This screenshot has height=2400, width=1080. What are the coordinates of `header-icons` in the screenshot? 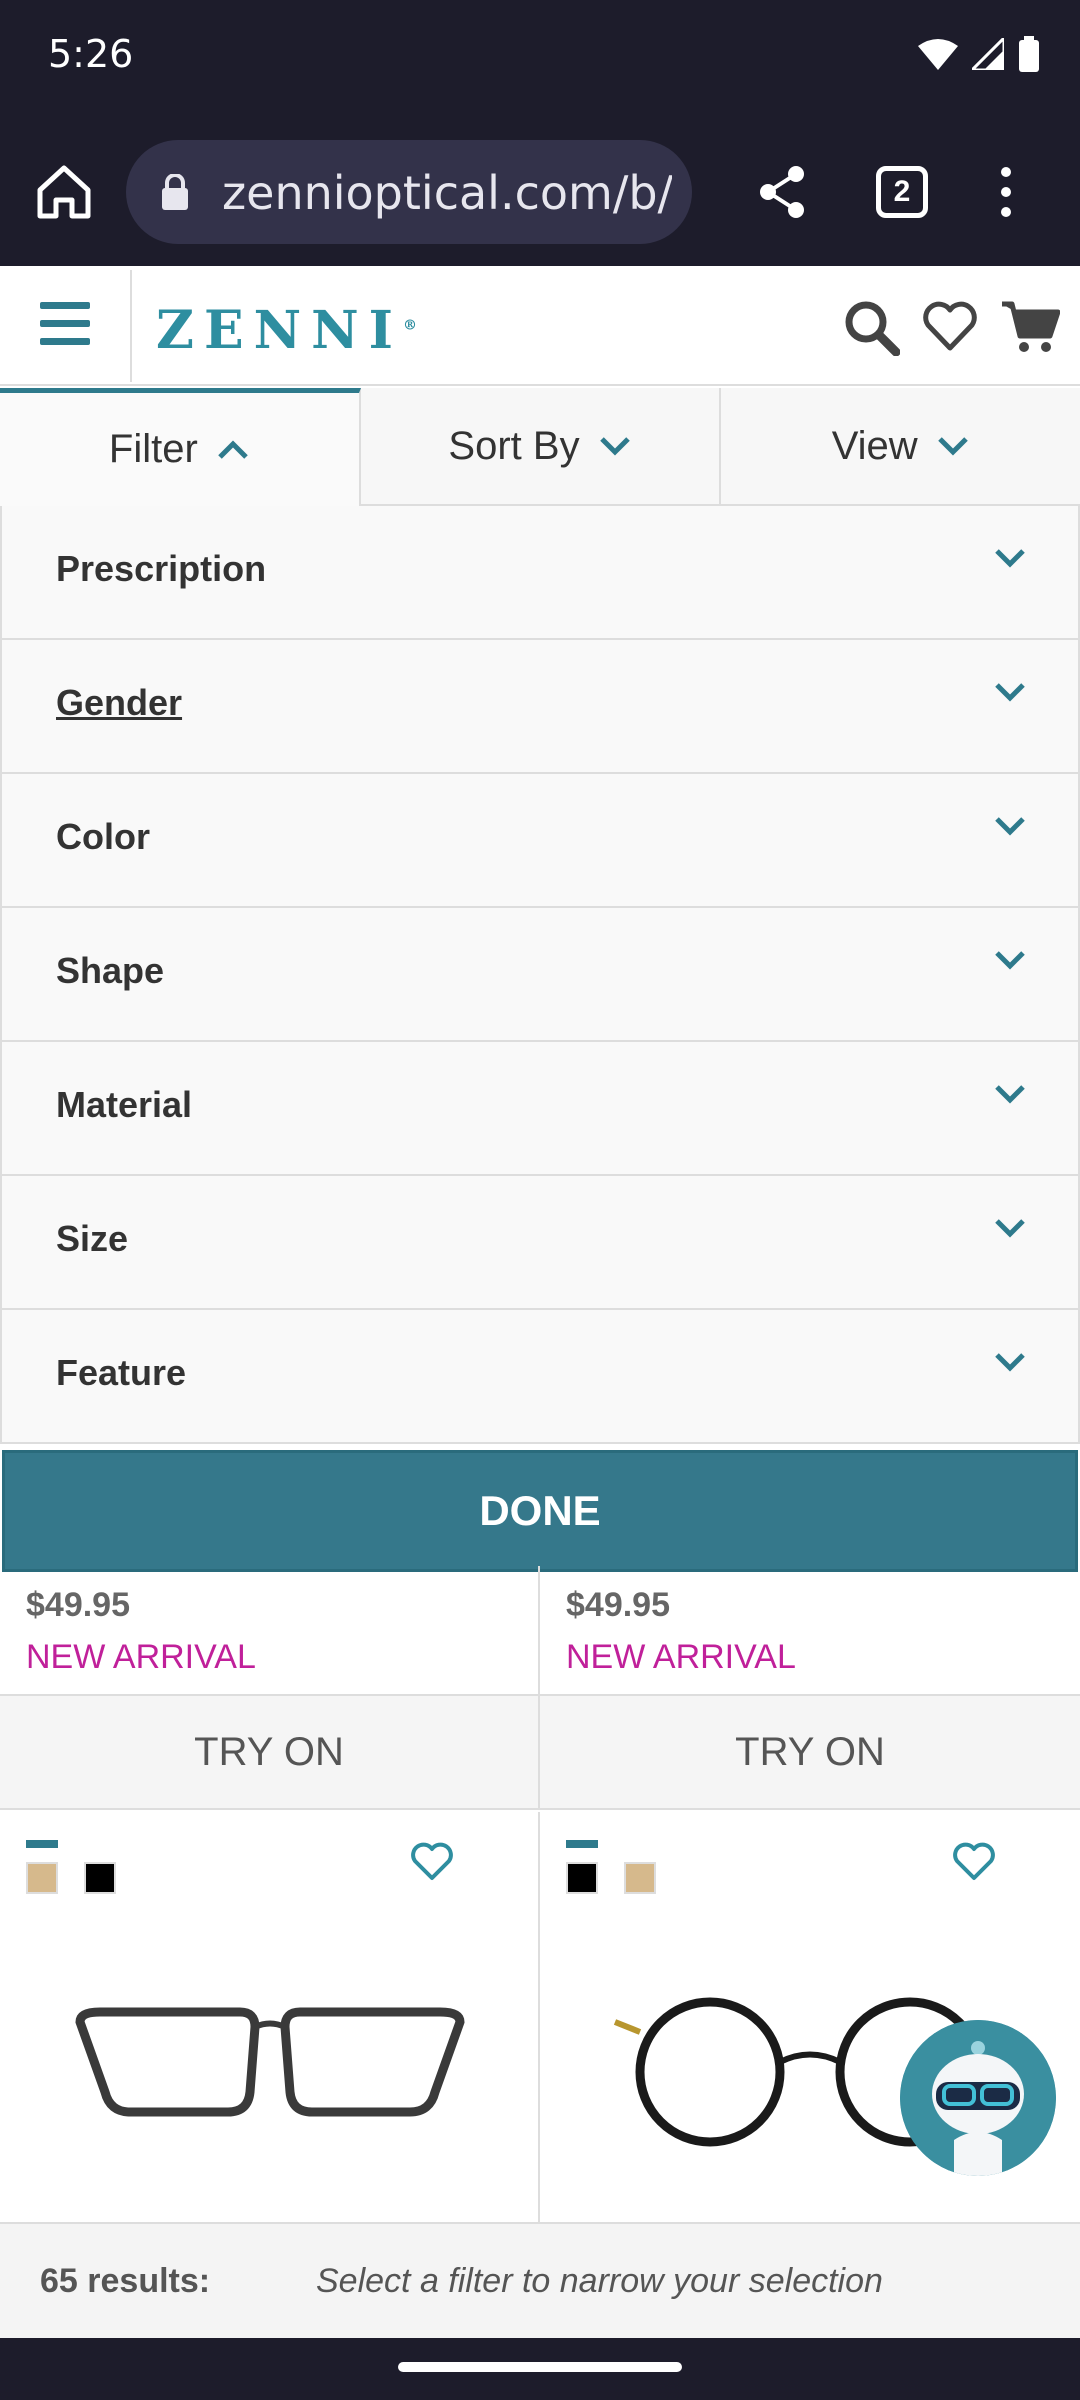 It's located at (951, 327).